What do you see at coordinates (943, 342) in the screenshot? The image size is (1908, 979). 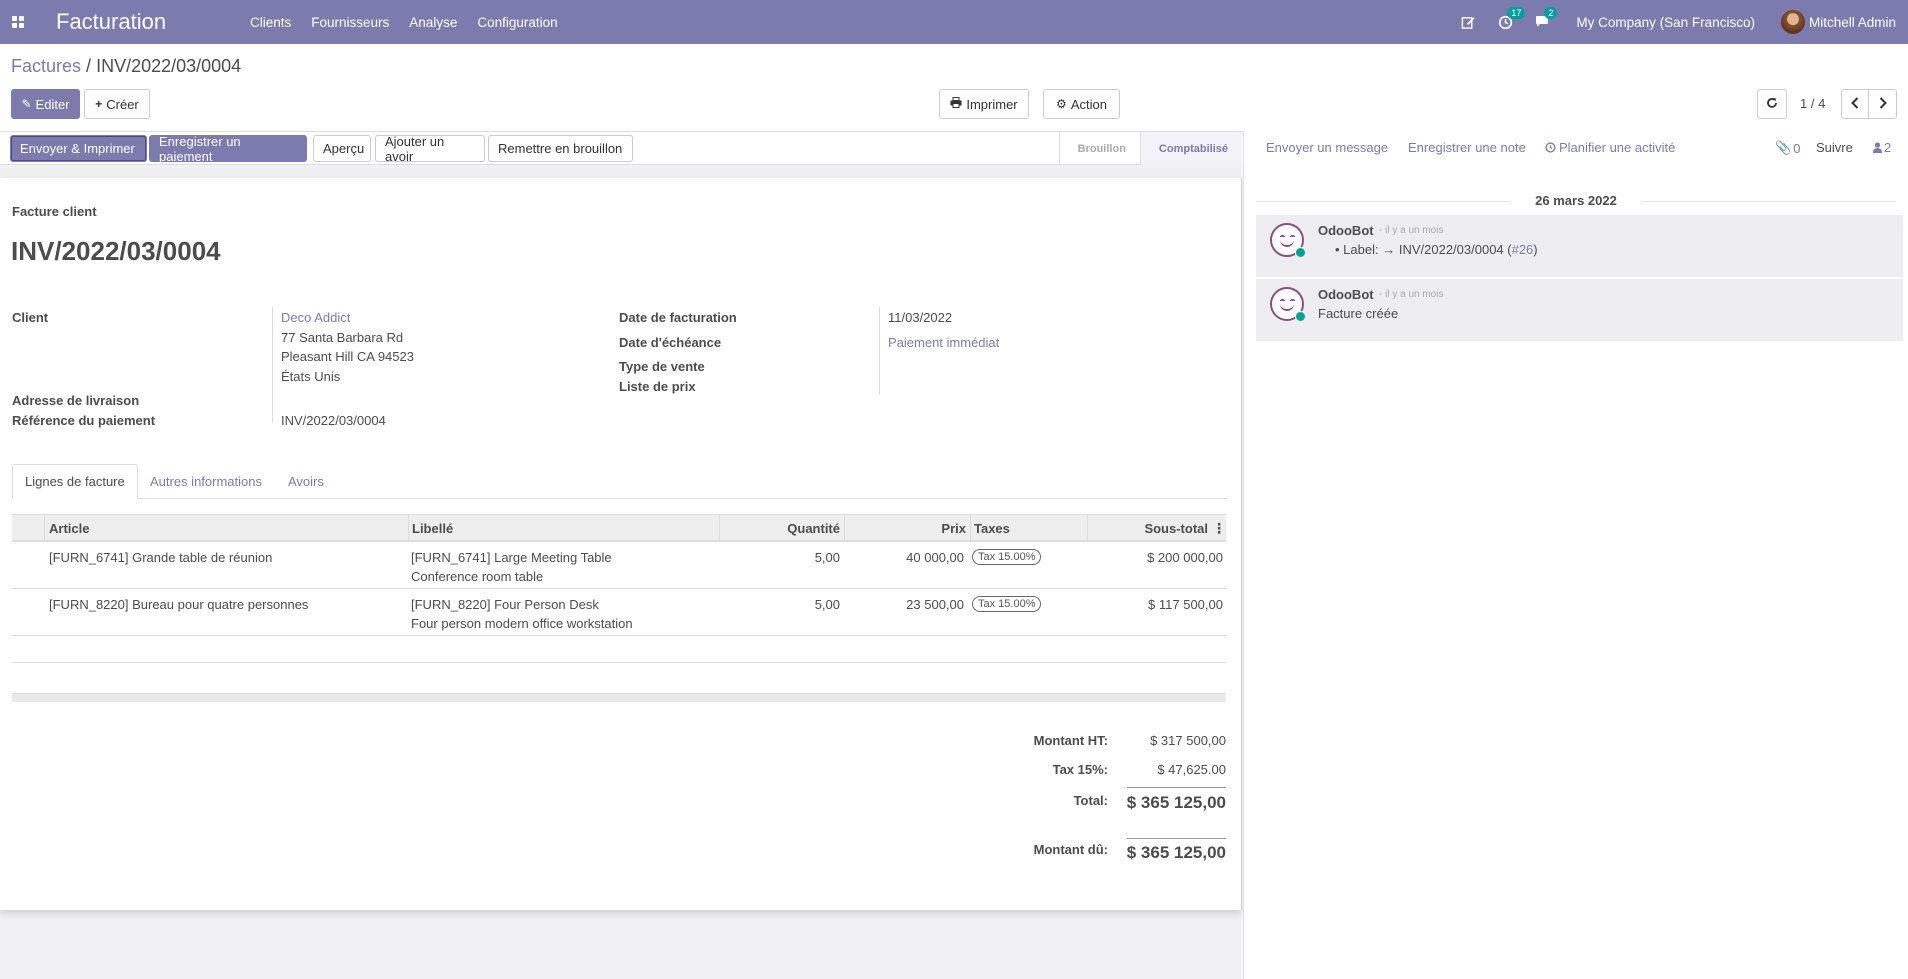 I see `due-date-link: Paiement immédiat` at bounding box center [943, 342].